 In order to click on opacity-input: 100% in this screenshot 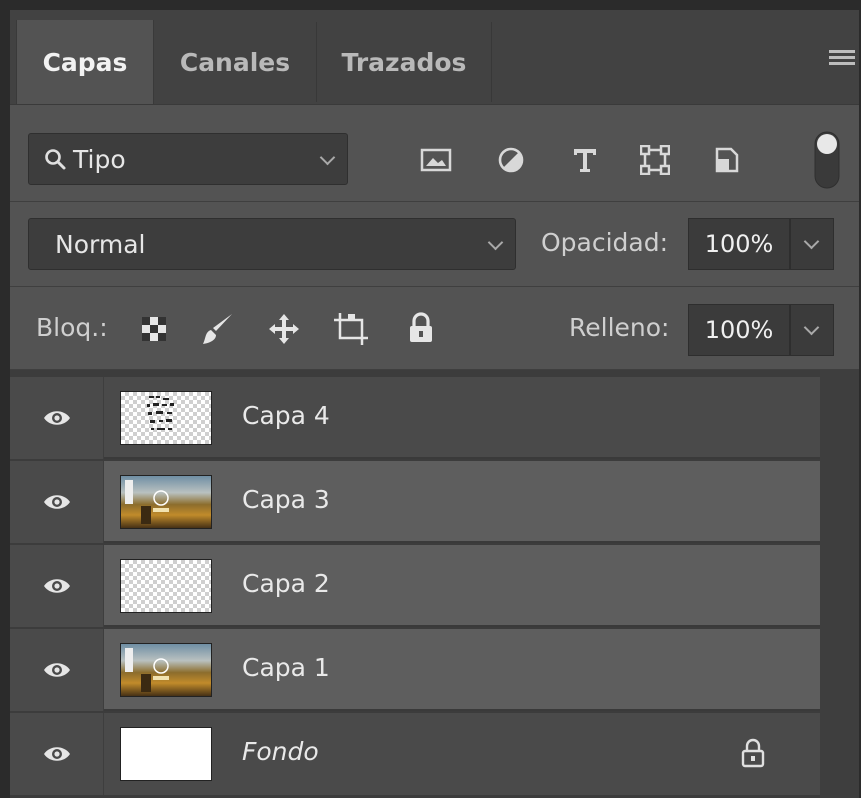, I will do `click(739, 244)`.